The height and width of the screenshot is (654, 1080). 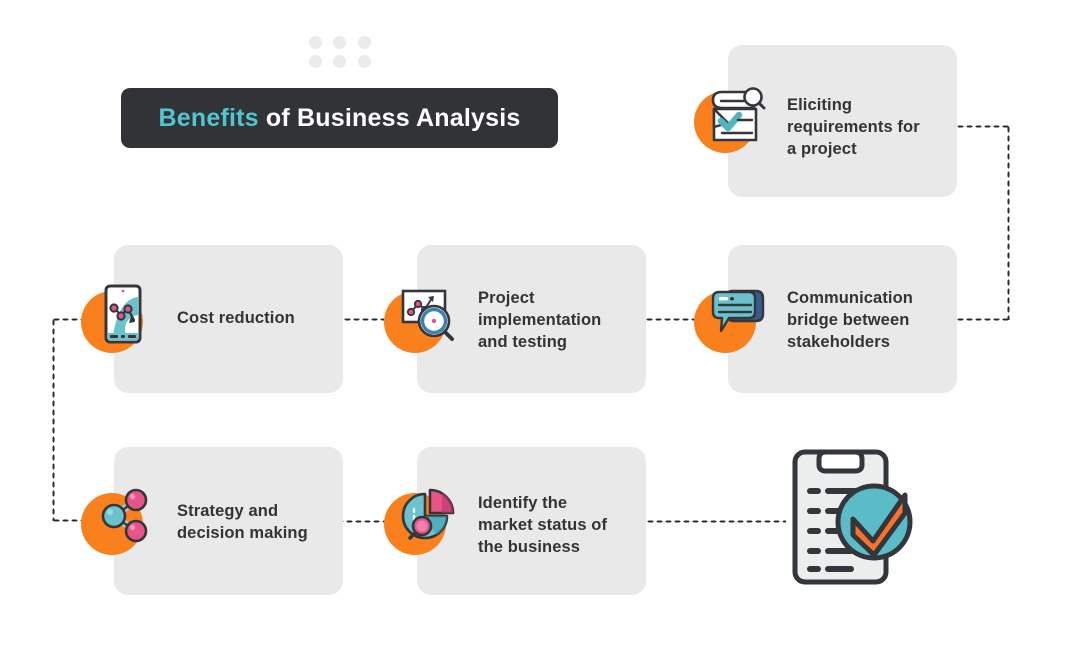 I want to click on network-nodes-icon, so click(x=125, y=516).